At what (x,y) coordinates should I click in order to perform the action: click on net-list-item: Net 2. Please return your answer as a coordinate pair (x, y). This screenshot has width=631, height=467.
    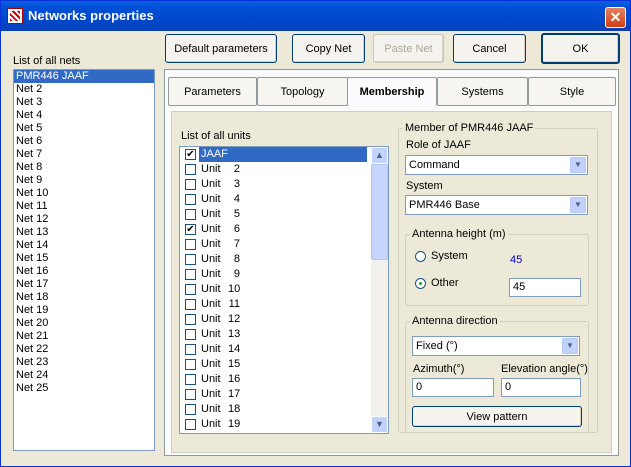
    Looking at the image, I should click on (84, 89).